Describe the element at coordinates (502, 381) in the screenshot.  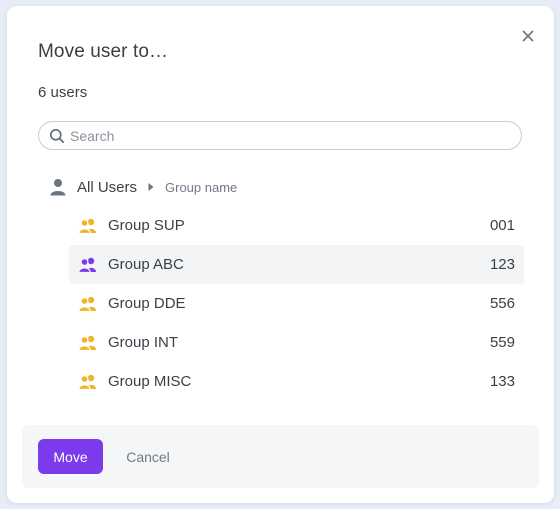
I see `group-number: 133` at that location.